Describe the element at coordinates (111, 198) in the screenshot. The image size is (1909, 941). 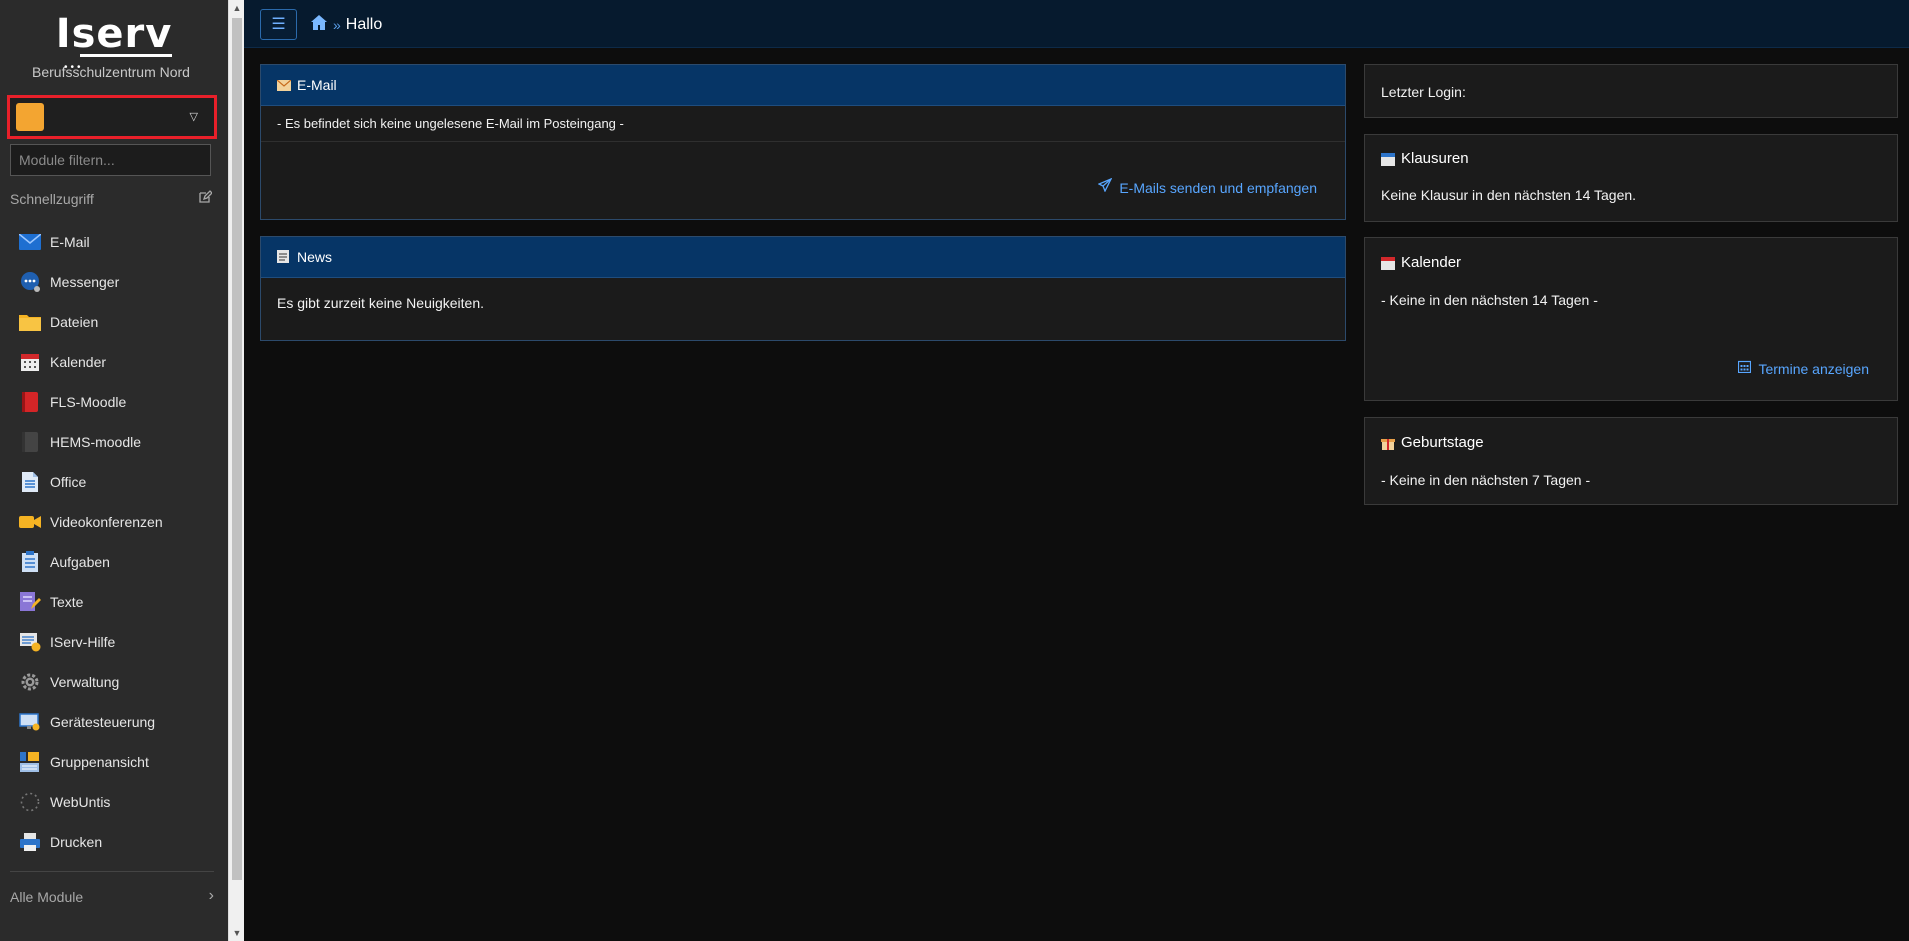
I see `quick-access-header: Schnellzugriff` at that location.